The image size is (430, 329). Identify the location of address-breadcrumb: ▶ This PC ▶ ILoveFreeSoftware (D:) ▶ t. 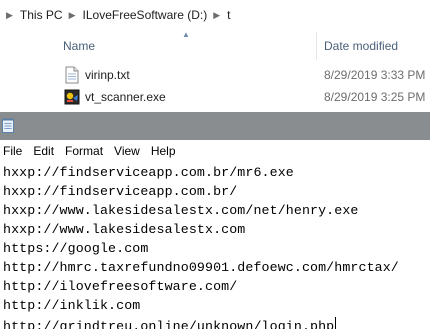
(215, 15).